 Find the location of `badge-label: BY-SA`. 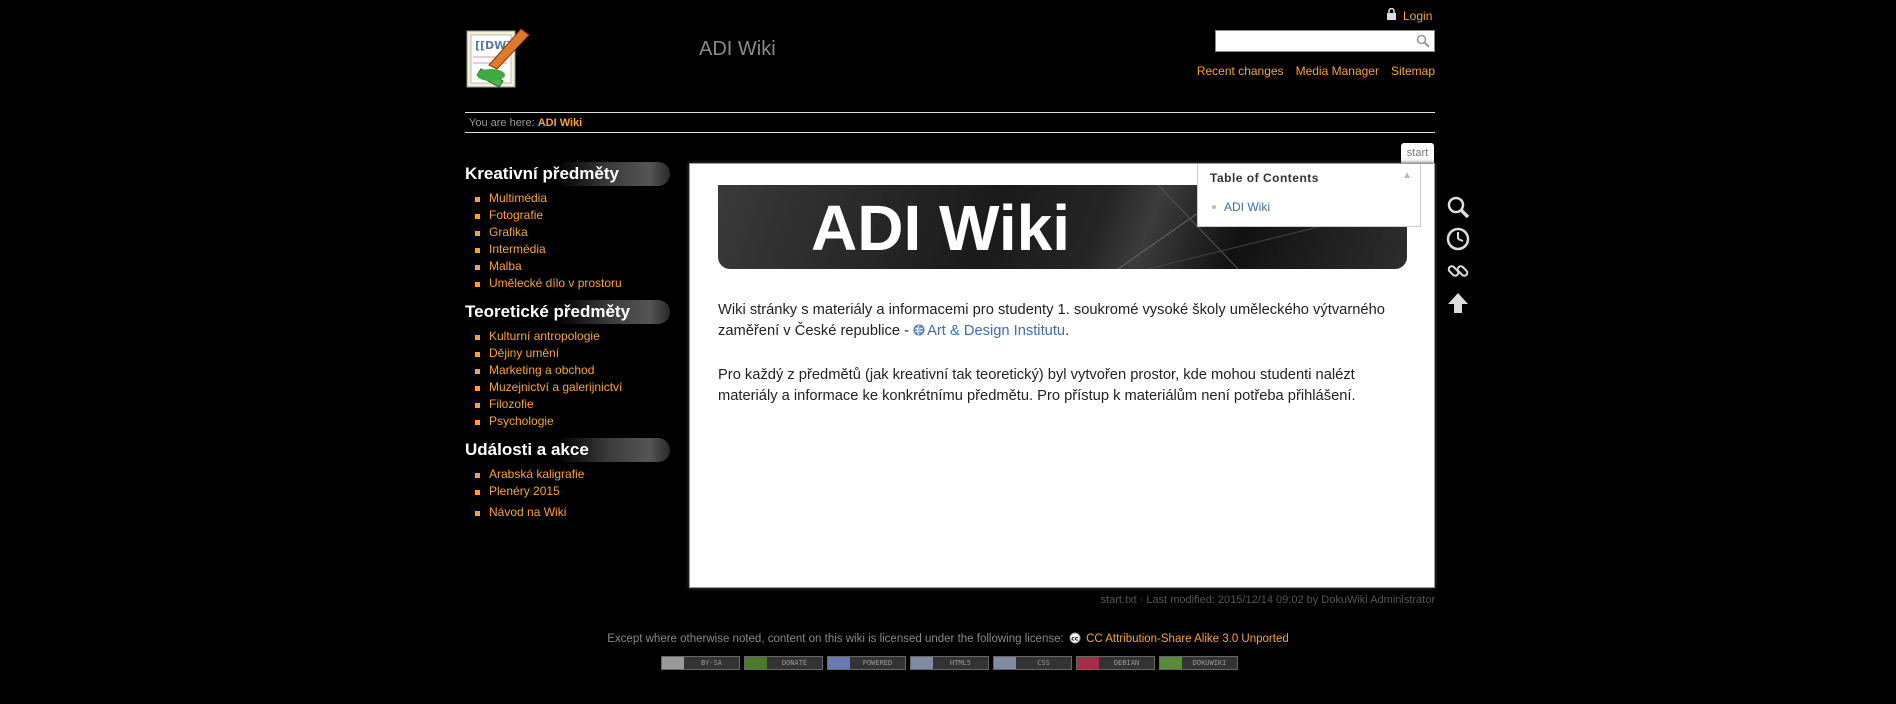

badge-label: BY-SA is located at coordinates (711, 663).